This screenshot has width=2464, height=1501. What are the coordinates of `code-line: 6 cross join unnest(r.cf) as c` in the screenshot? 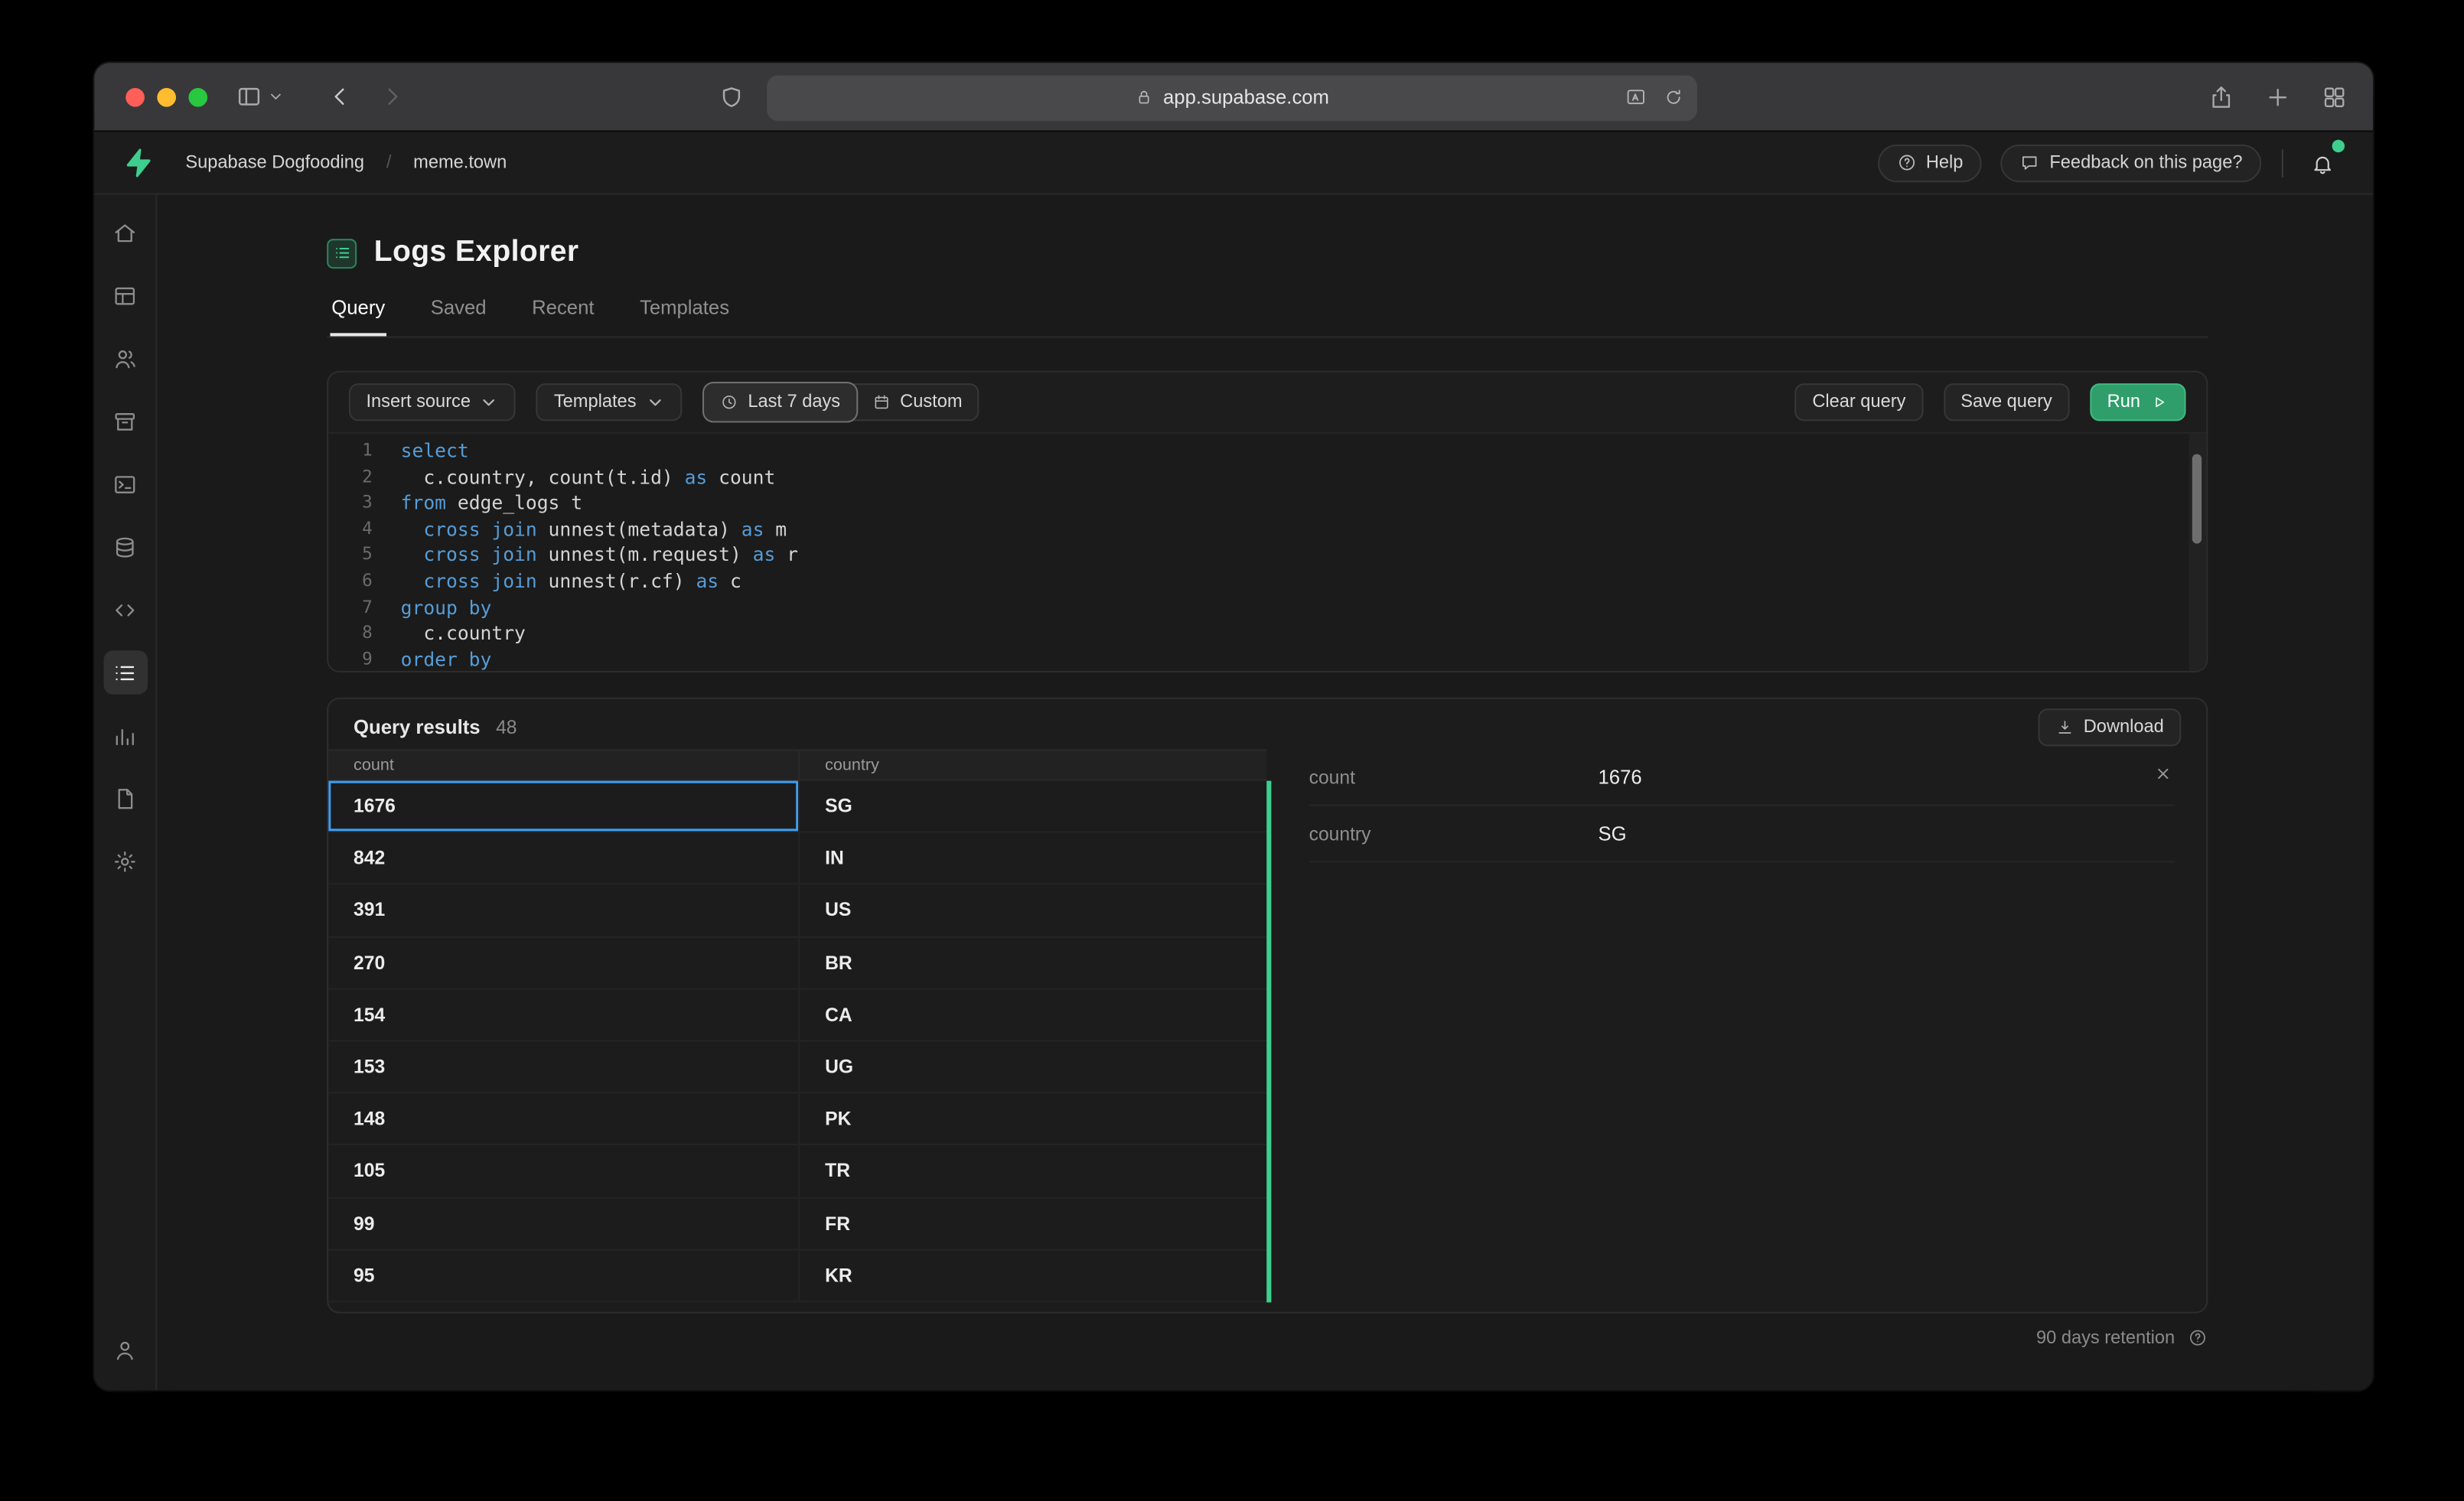 It's located at (1267, 581).